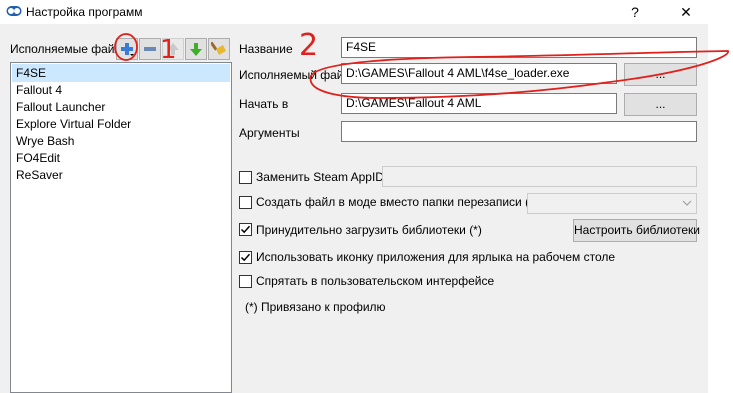 Image resolution: width=733 pixels, height=393 pixels. What do you see at coordinates (539, 176) in the screenshot?
I see `steam-appid-input` at bounding box center [539, 176].